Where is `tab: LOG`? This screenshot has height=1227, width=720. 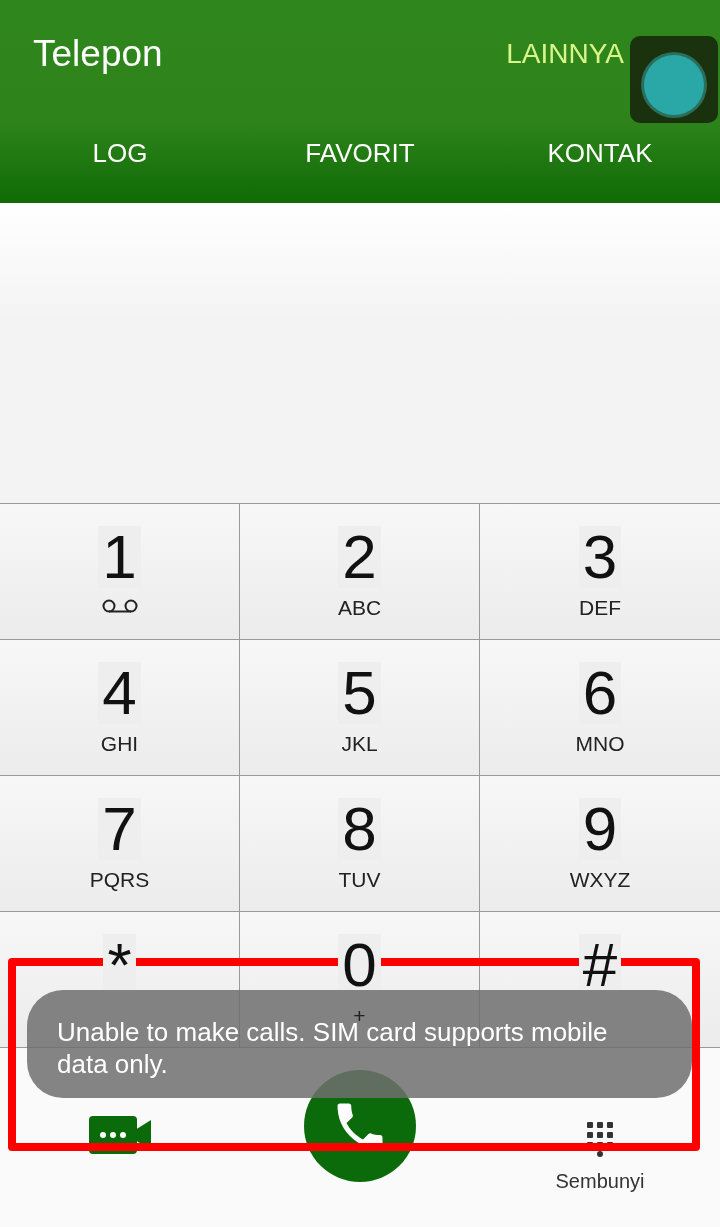 tab: LOG is located at coordinates (120, 138).